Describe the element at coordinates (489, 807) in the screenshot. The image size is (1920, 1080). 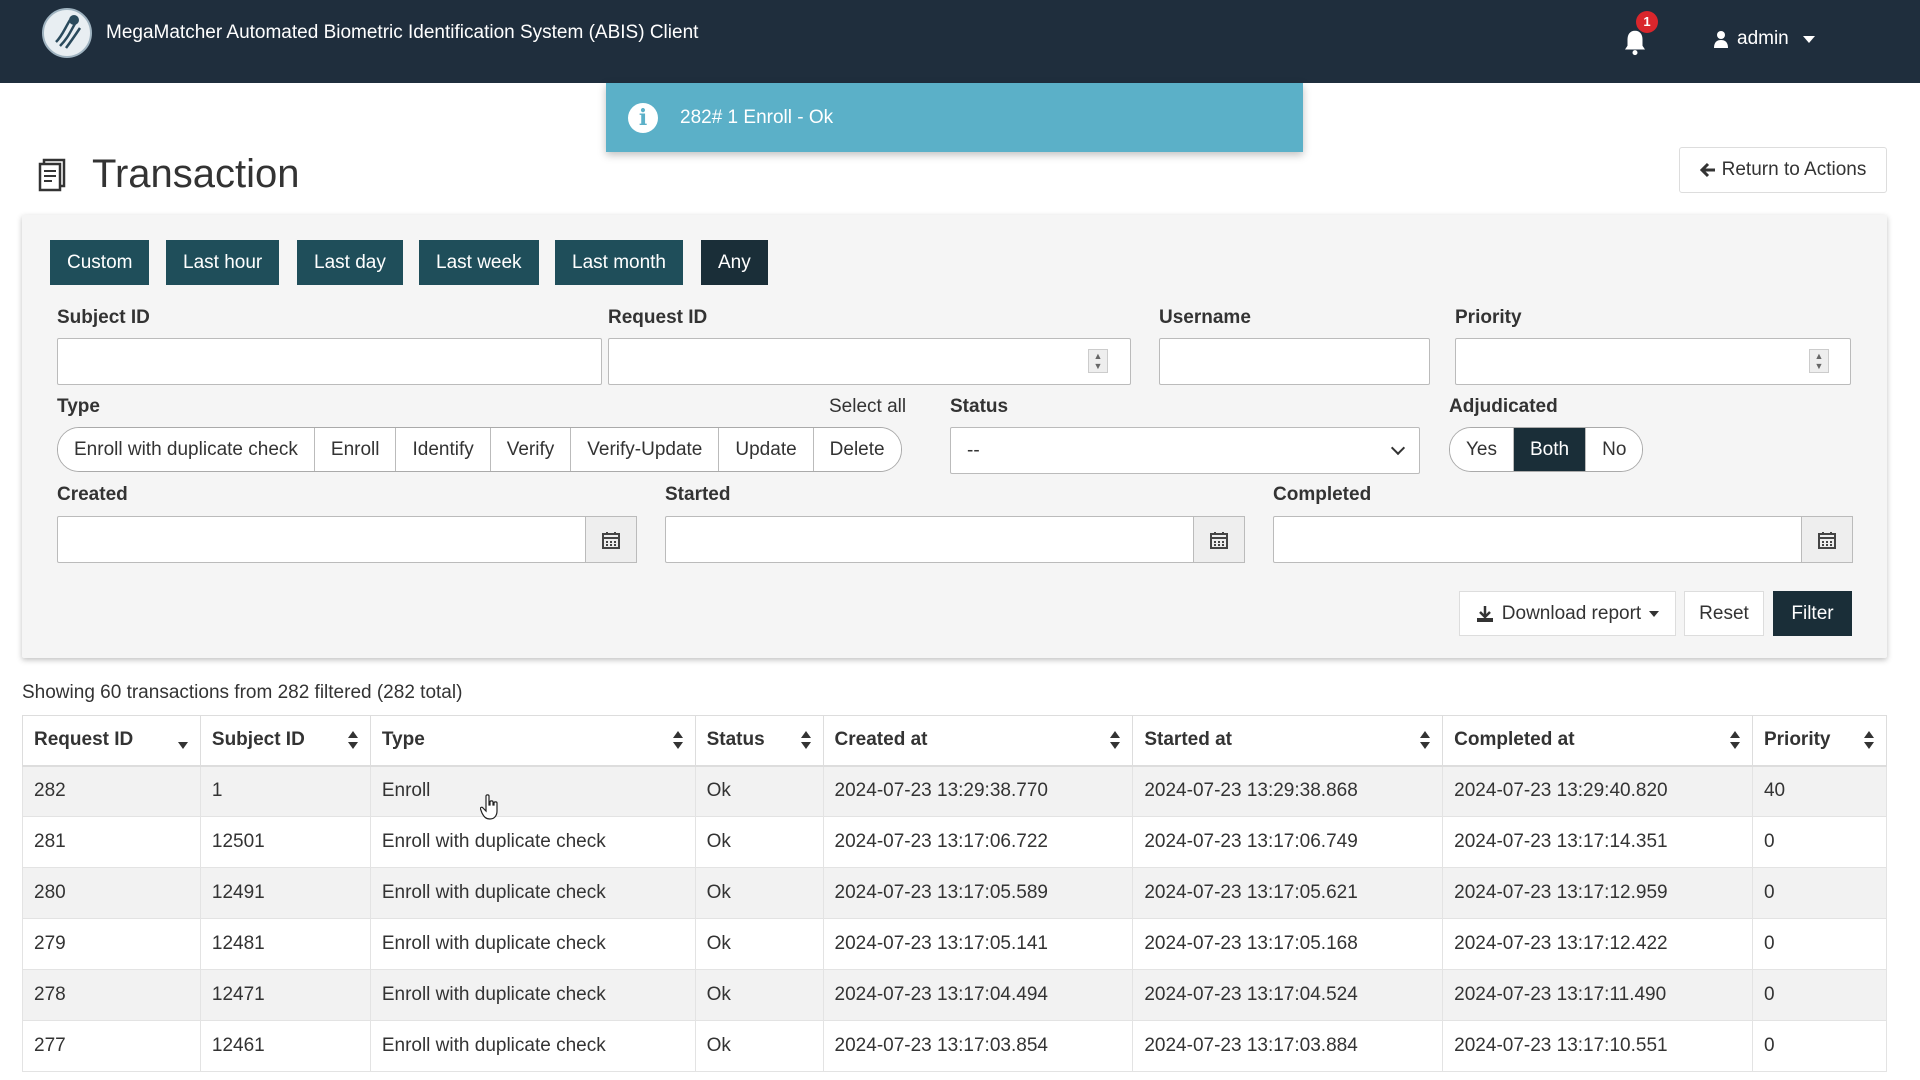
I see `hand-cursor-icon` at that location.